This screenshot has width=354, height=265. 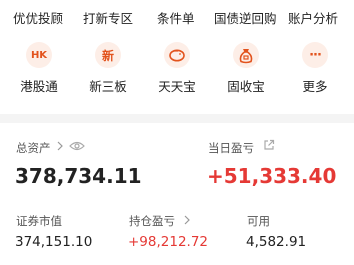 What do you see at coordinates (38, 17) in the screenshot?
I see `menu-advisor: 优优投顾` at bounding box center [38, 17].